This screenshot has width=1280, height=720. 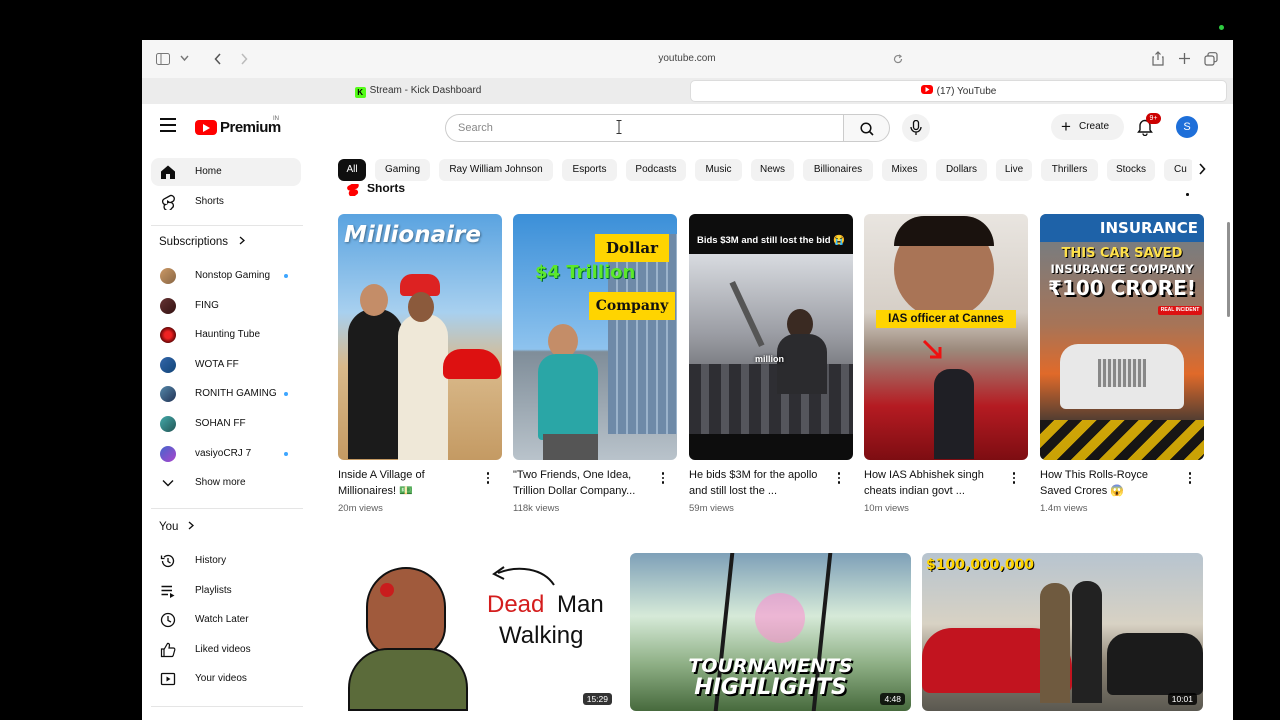 I want to click on sidebar-item-your-videos: Your videos, so click(x=226, y=679).